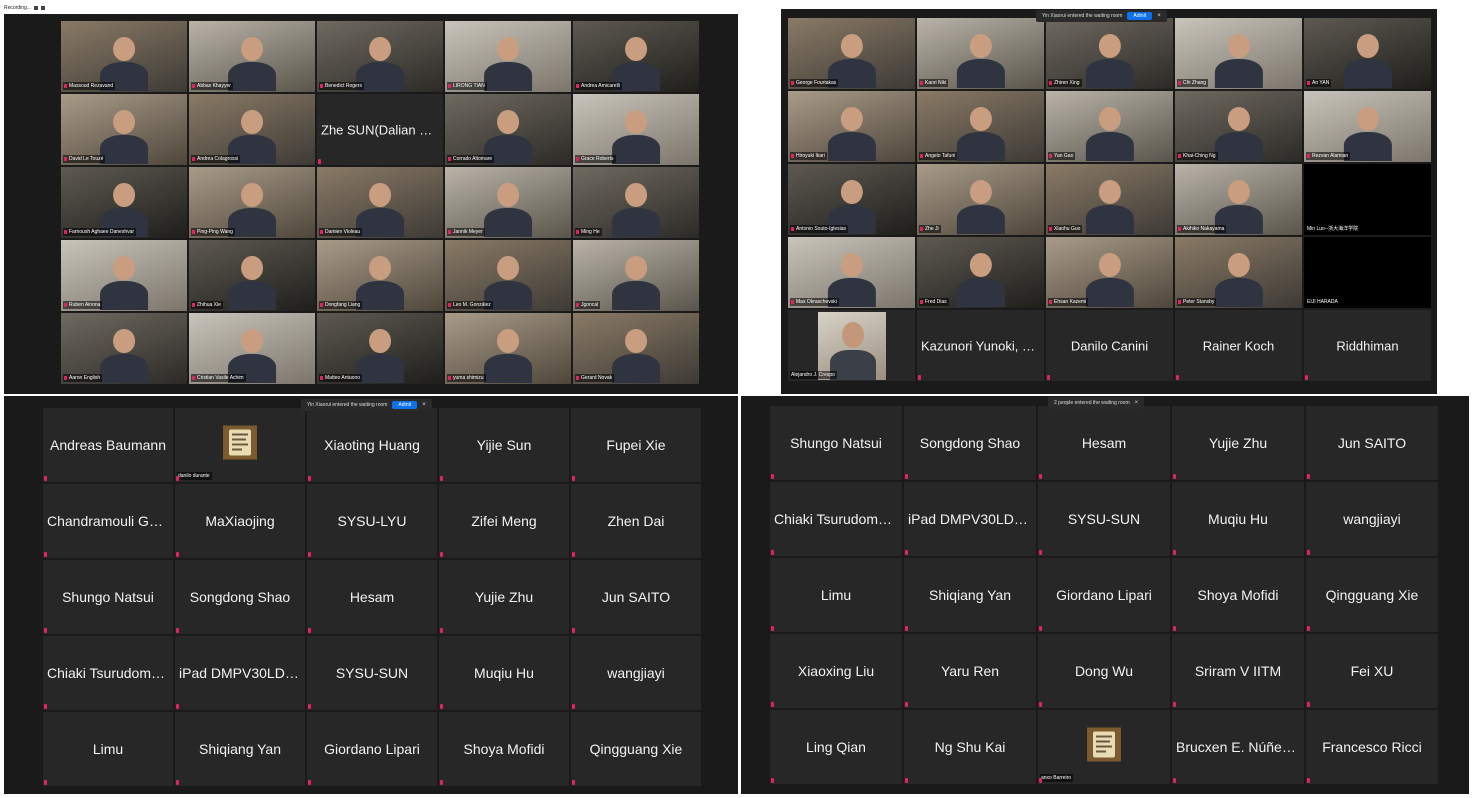  I want to click on participant-tile: Ehsan Kazemi, so click(1109, 272).